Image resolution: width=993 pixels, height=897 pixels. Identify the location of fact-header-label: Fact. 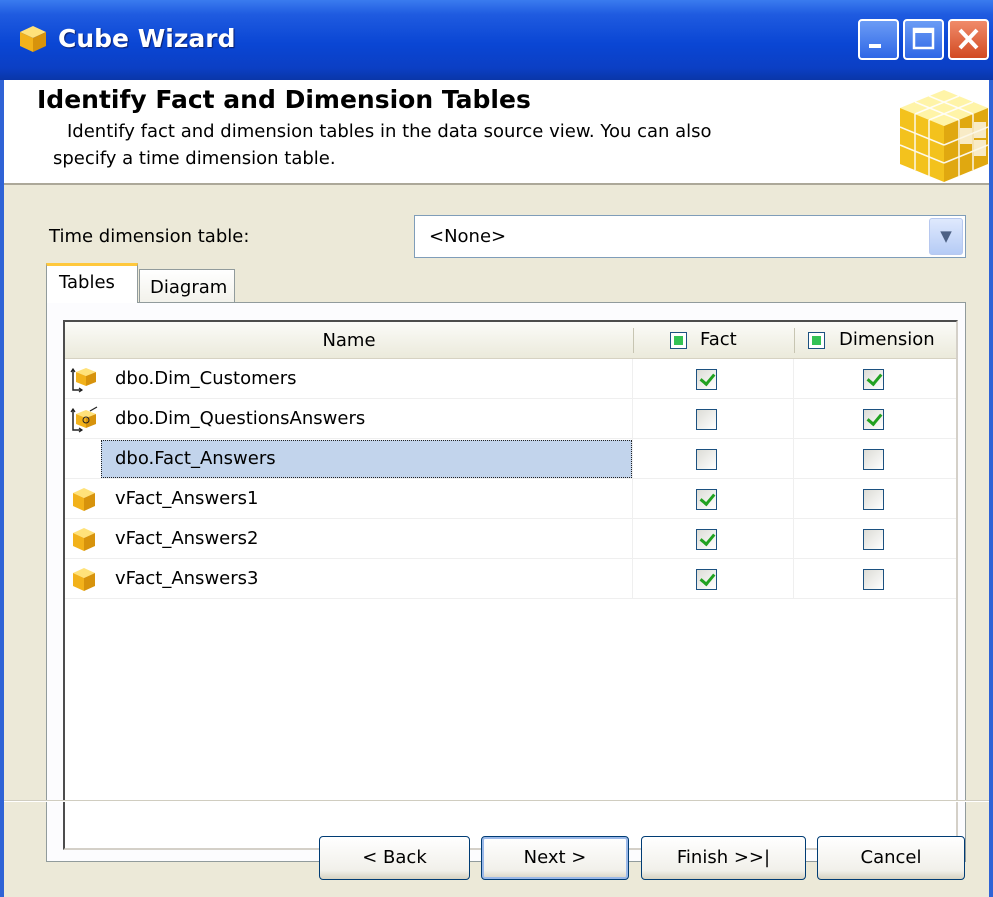
(718, 339).